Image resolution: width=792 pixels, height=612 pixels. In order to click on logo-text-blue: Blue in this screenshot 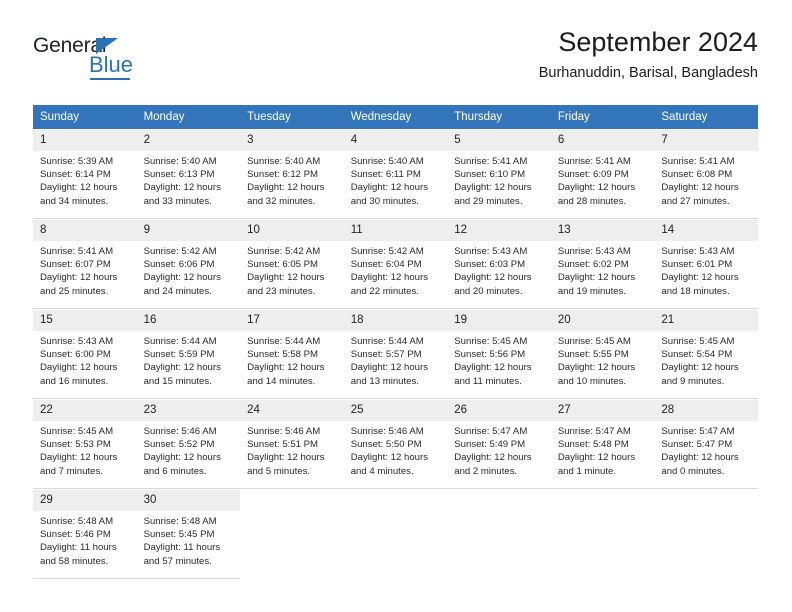, I will do `click(111, 64)`.